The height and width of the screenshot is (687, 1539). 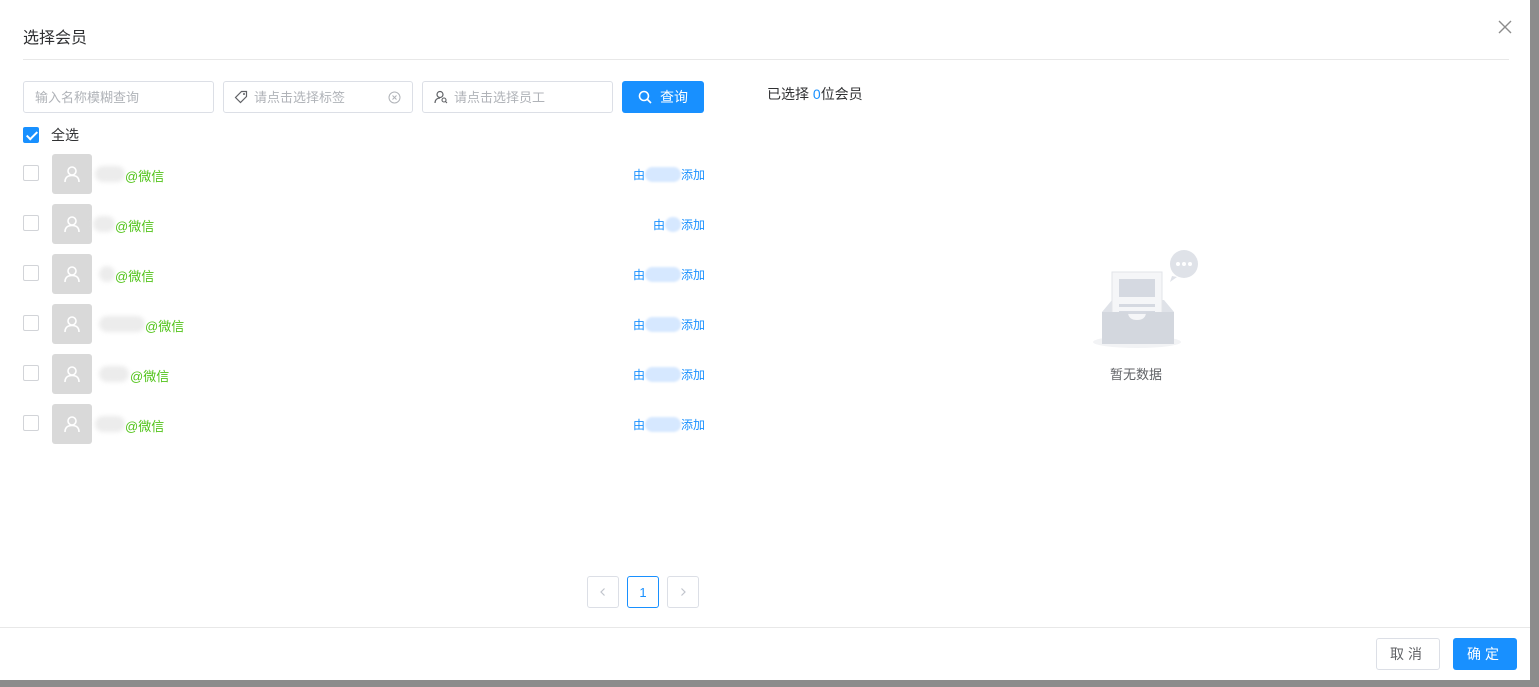 I want to click on close-icon, so click(x=1506, y=28).